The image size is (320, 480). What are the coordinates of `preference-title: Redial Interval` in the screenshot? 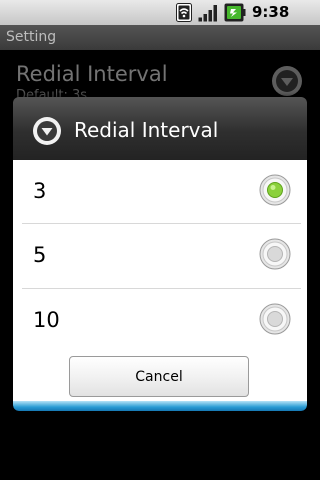 It's located at (92, 74).